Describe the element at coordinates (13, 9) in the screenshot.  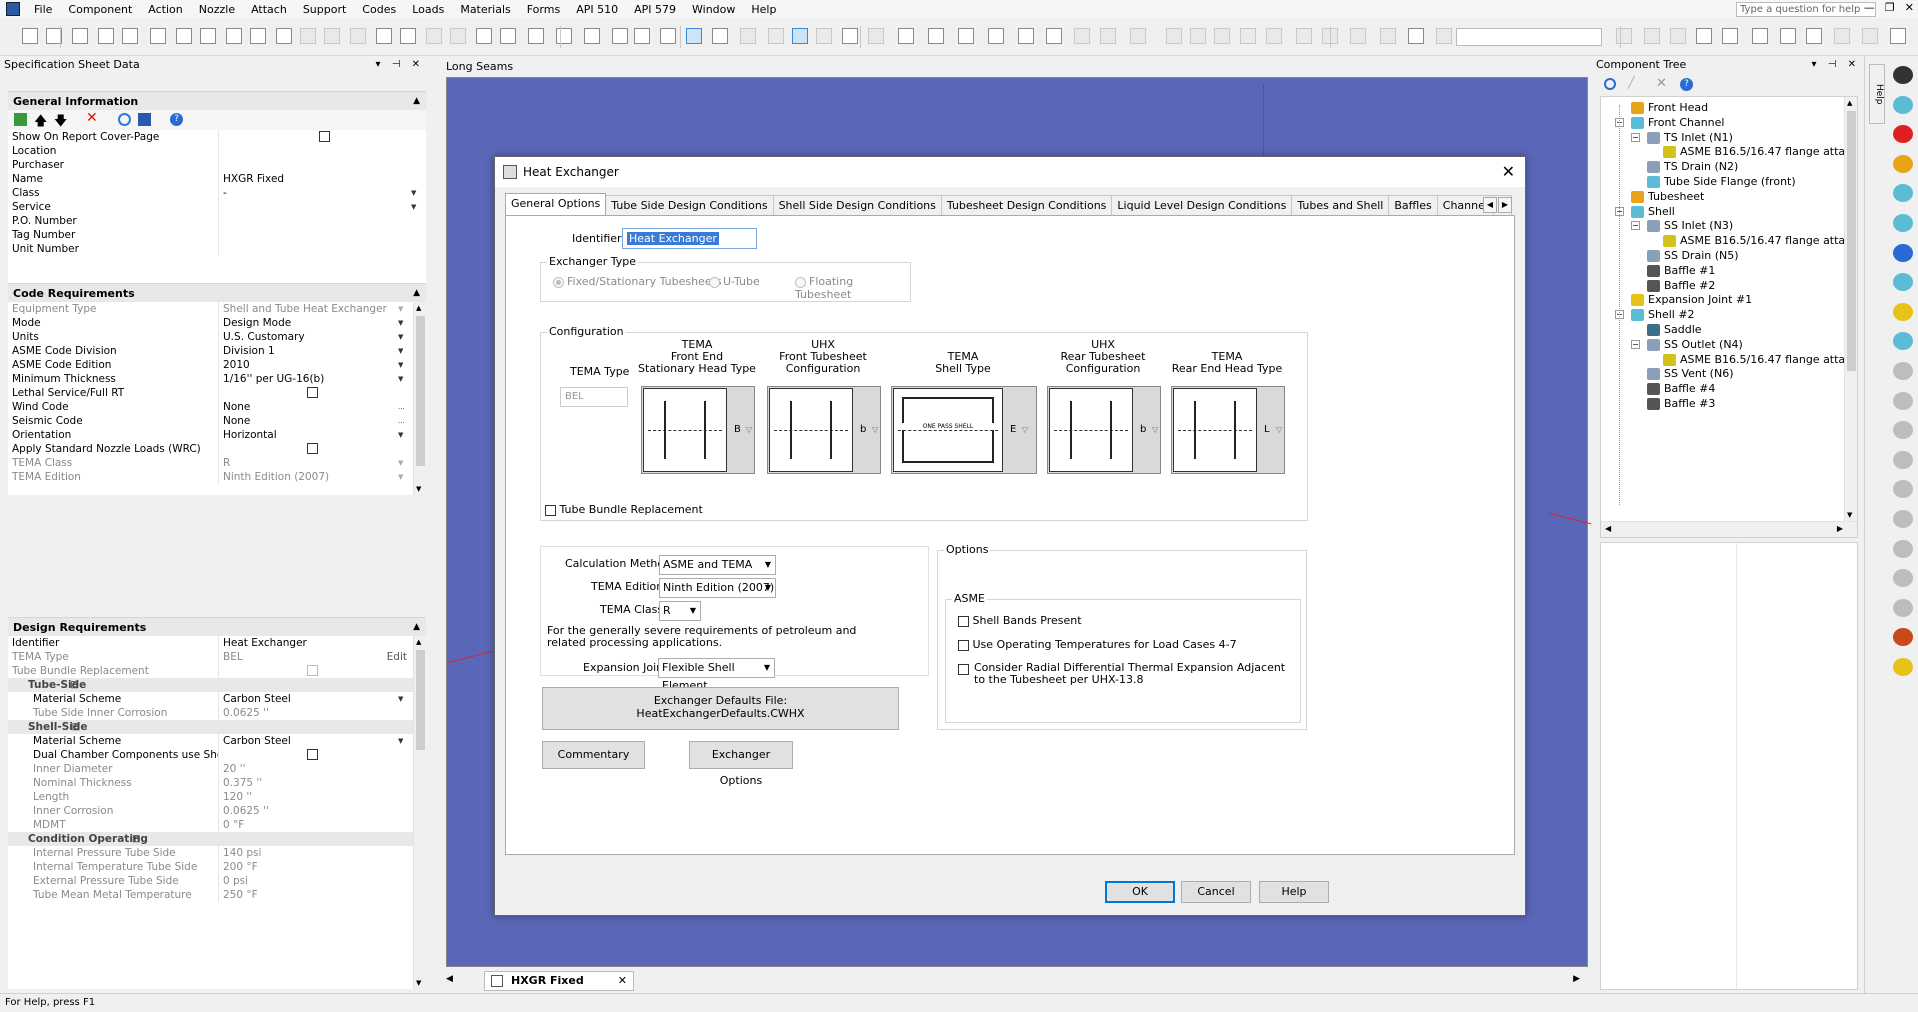
I see `app-icon` at that location.